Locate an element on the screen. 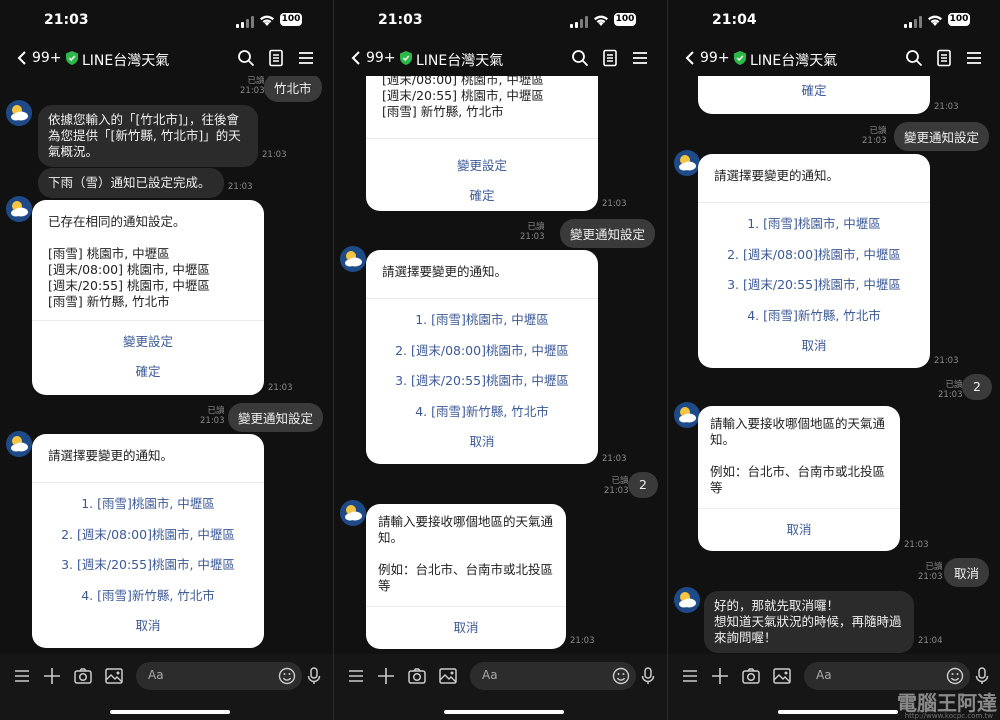 The width and height of the screenshot is (1000, 720). sent-message-number: 2 is located at coordinates (643, 485).